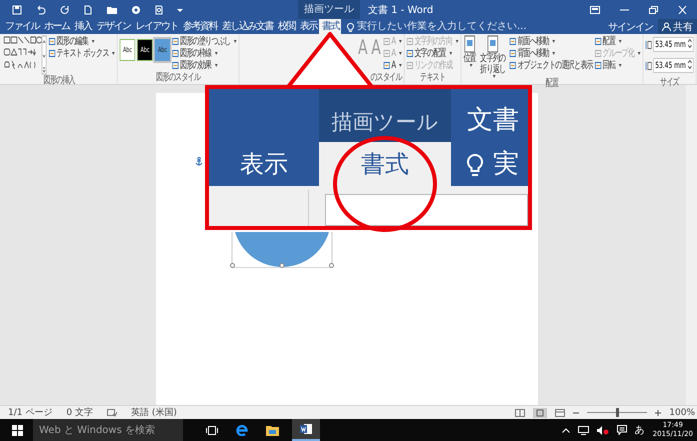  Describe the element at coordinates (212, 430) in the screenshot. I see `task-view-icon` at that location.